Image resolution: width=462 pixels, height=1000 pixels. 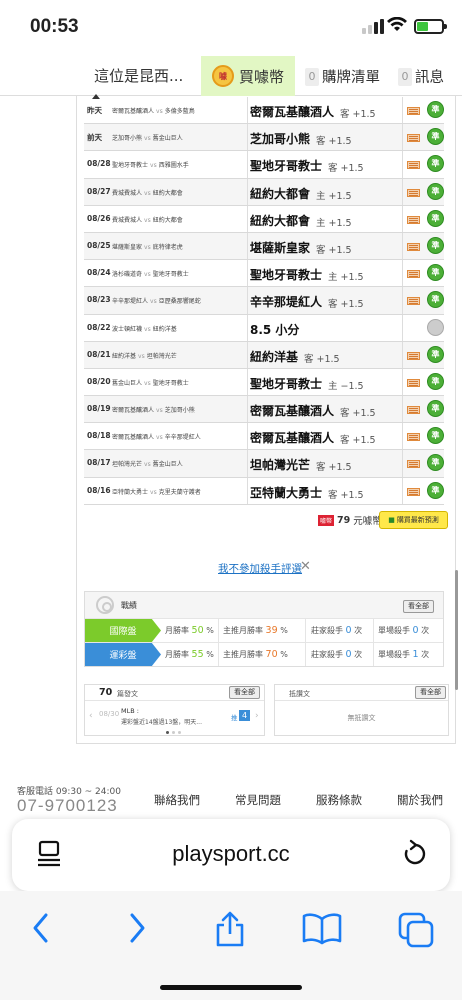 I want to click on pick-row: 08/21 紐約洋基 vs 坦帕灣光芒 紐約洋基客 +1.5 準, so click(x=264, y=355).